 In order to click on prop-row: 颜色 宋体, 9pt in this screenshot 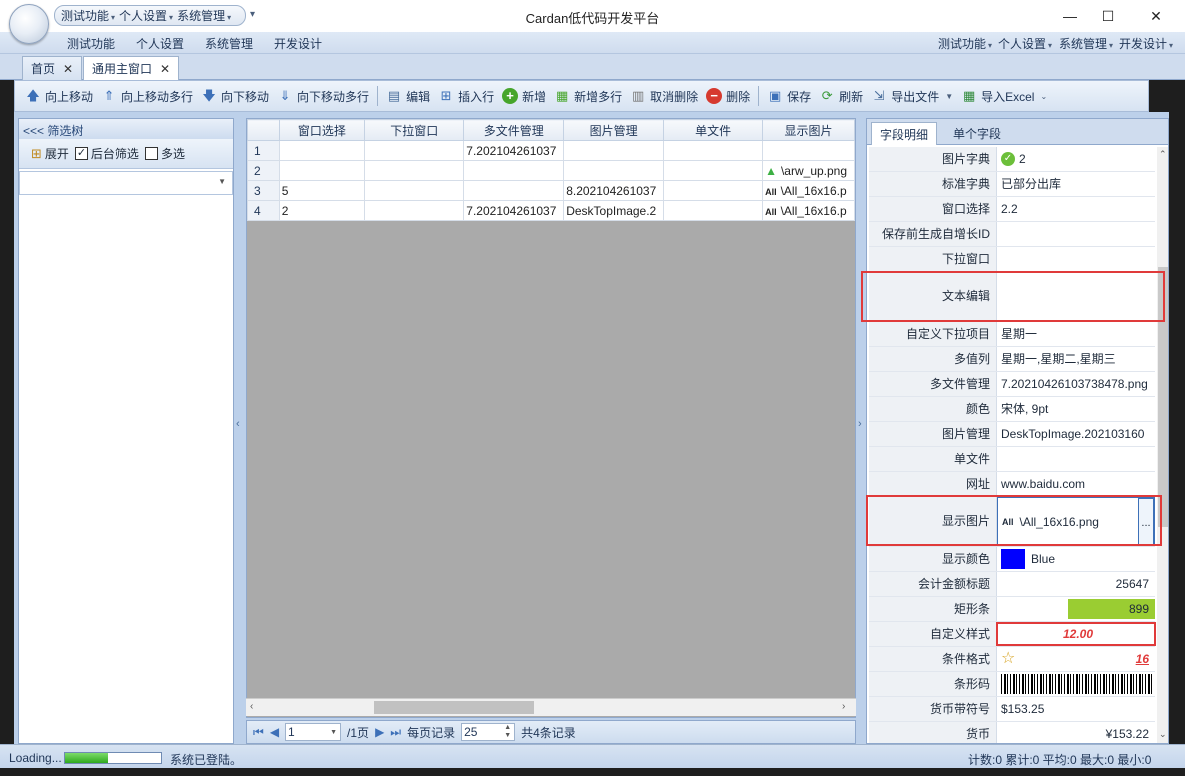, I will do `click(1012, 409)`.